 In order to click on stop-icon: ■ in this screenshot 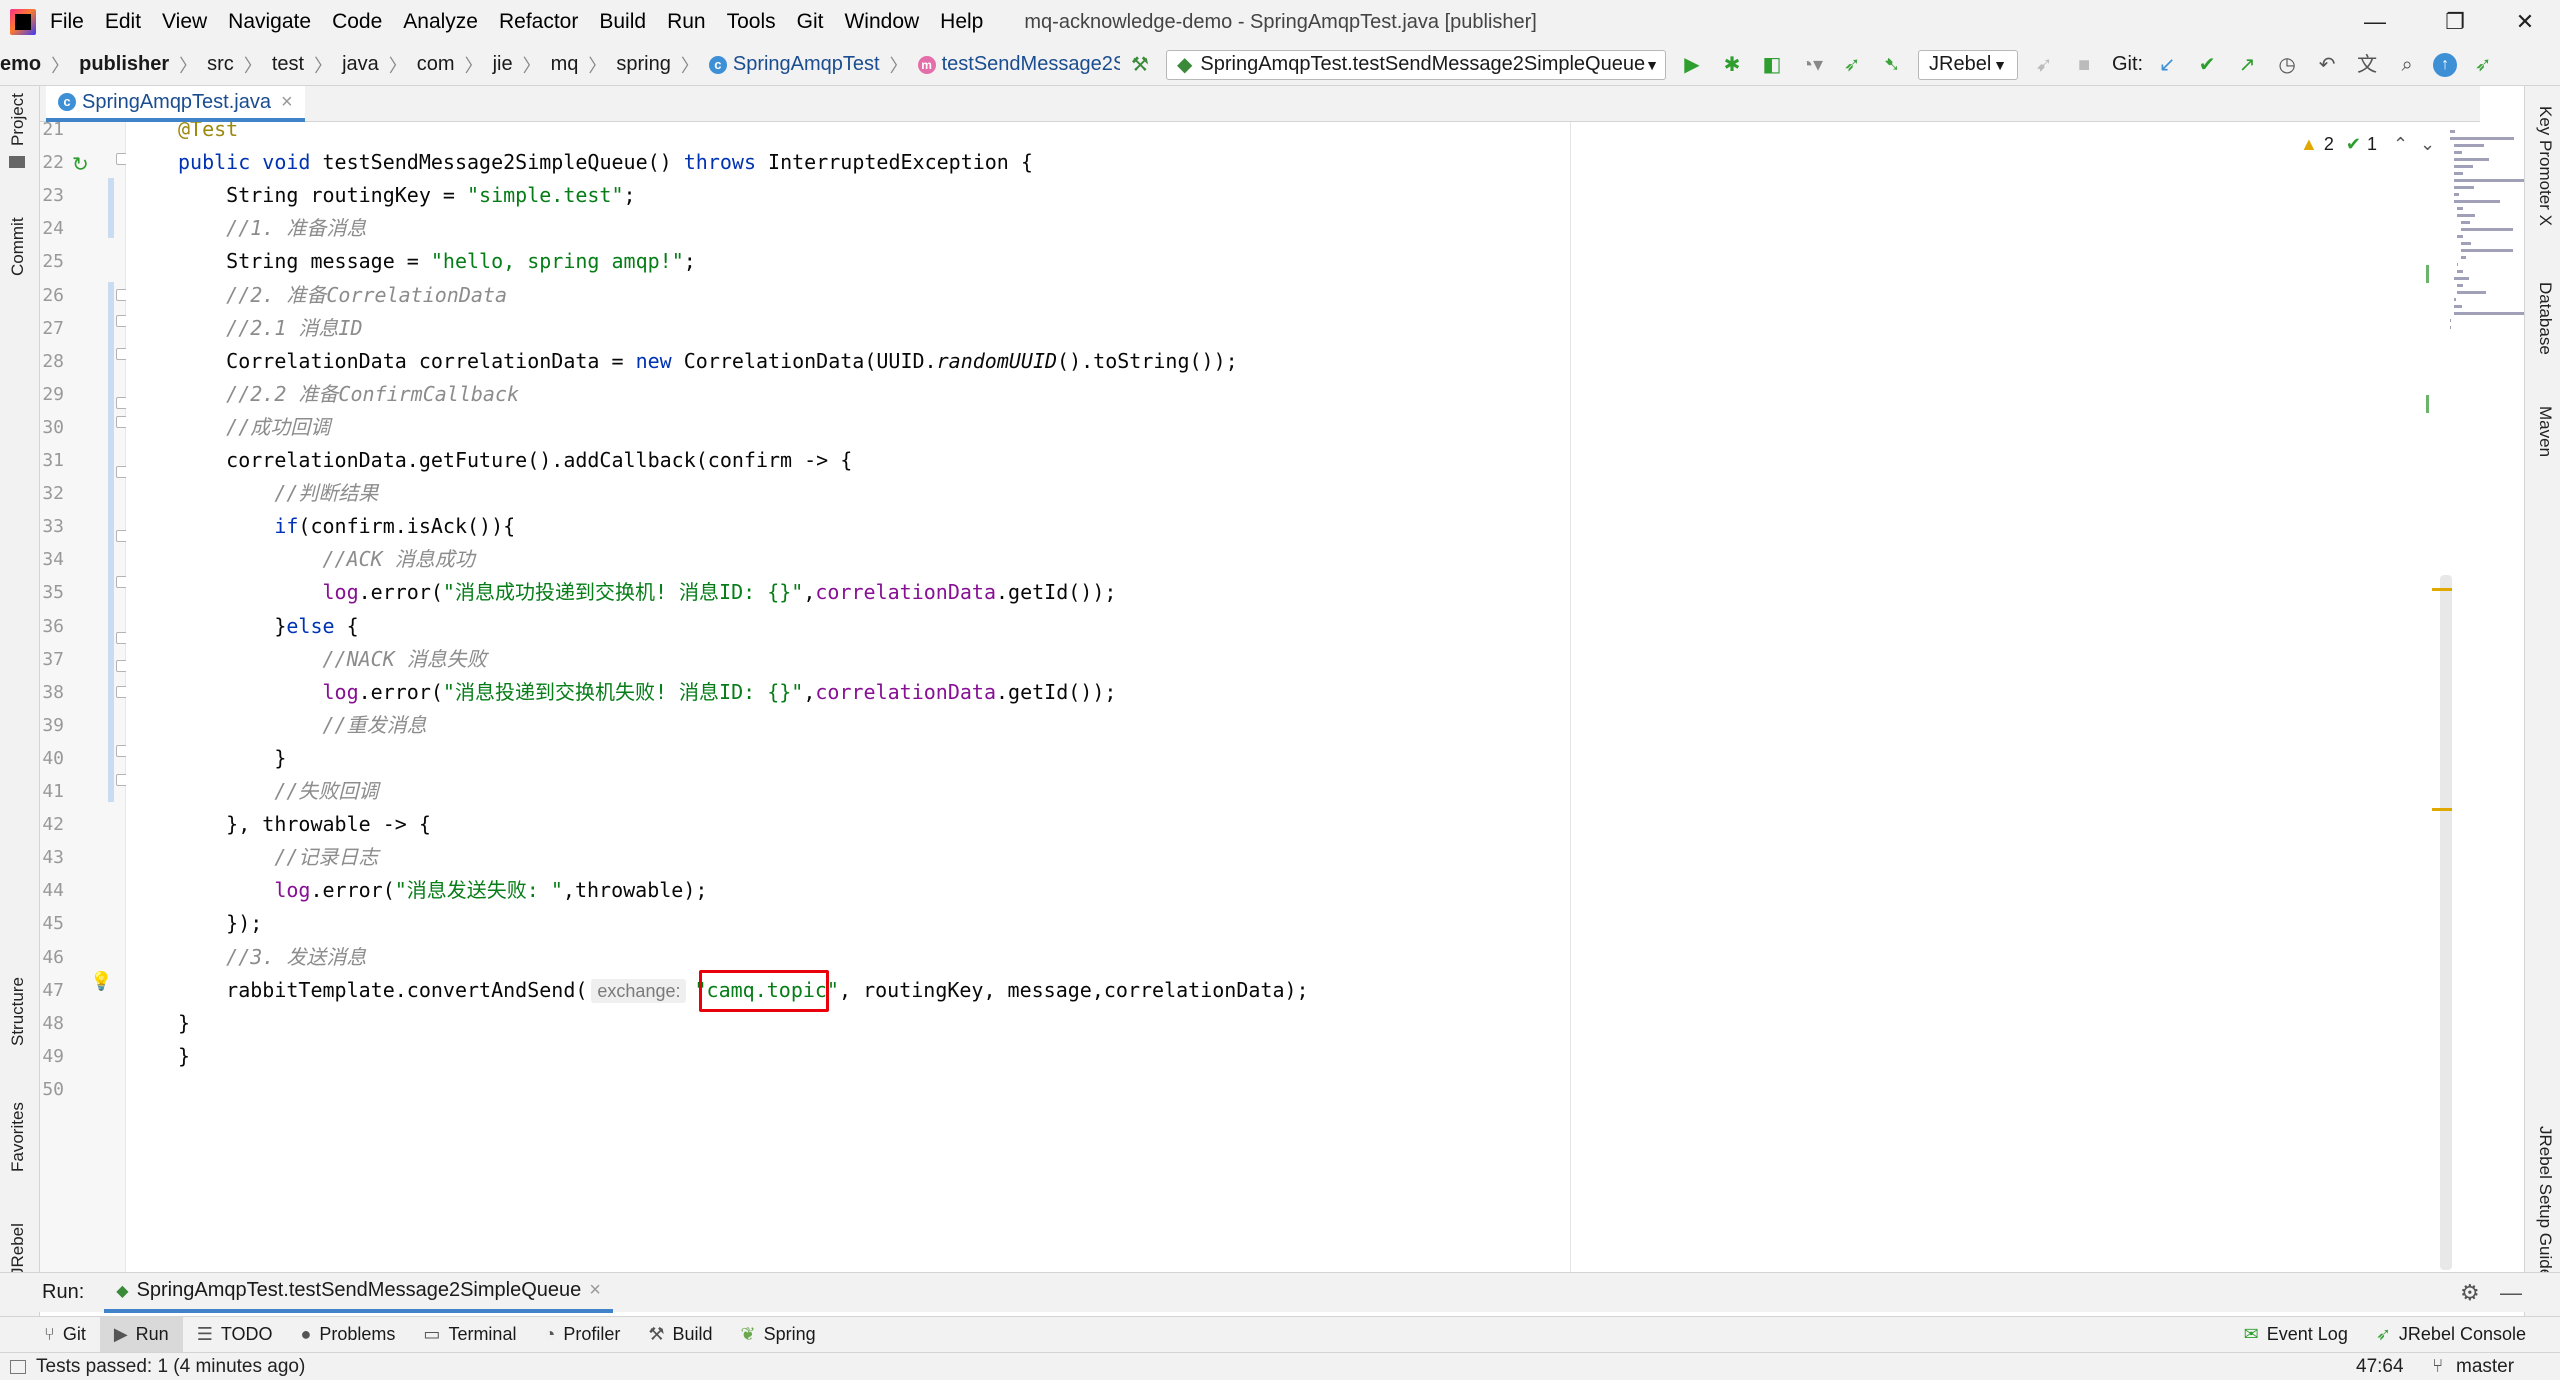, I will do `click(2084, 65)`.